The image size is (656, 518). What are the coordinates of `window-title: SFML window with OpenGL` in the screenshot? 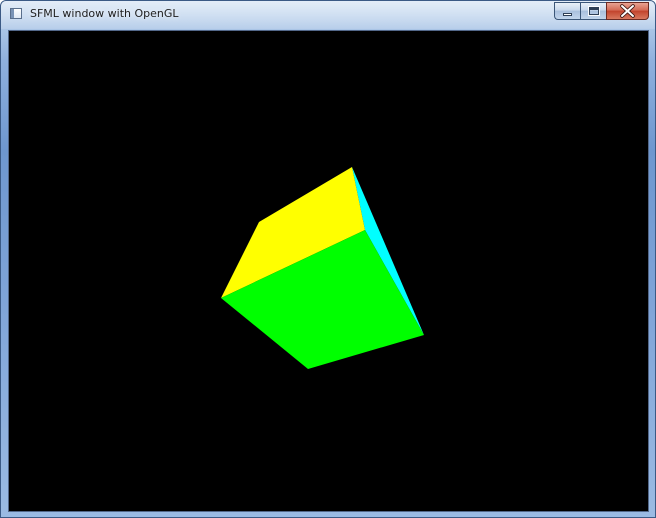 It's located at (104, 13).